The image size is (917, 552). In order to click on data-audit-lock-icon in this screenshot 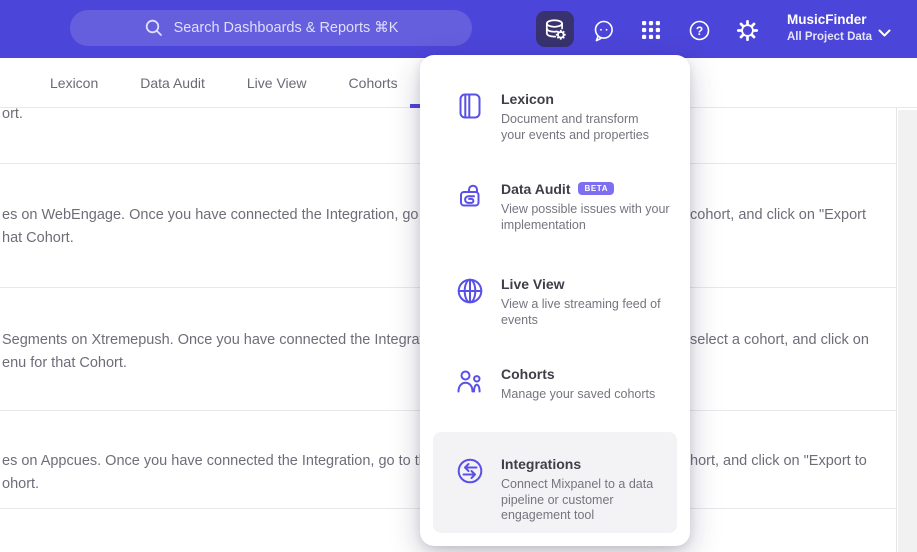, I will do `click(470, 195)`.